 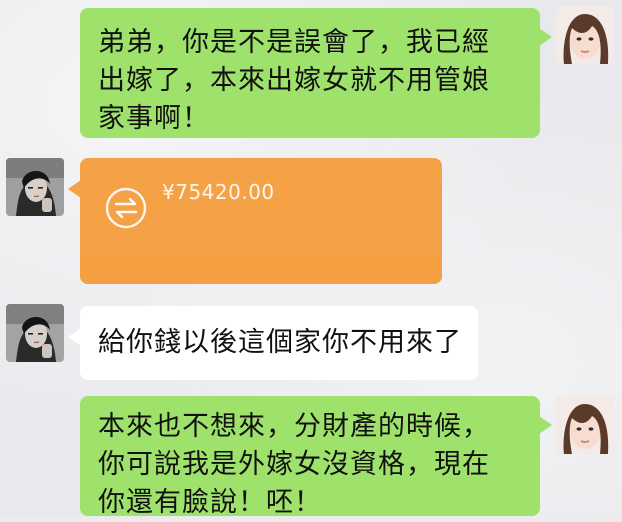 I want to click on message-text-3: 給你錢以後這個家你不用來了, so click(x=280, y=342).